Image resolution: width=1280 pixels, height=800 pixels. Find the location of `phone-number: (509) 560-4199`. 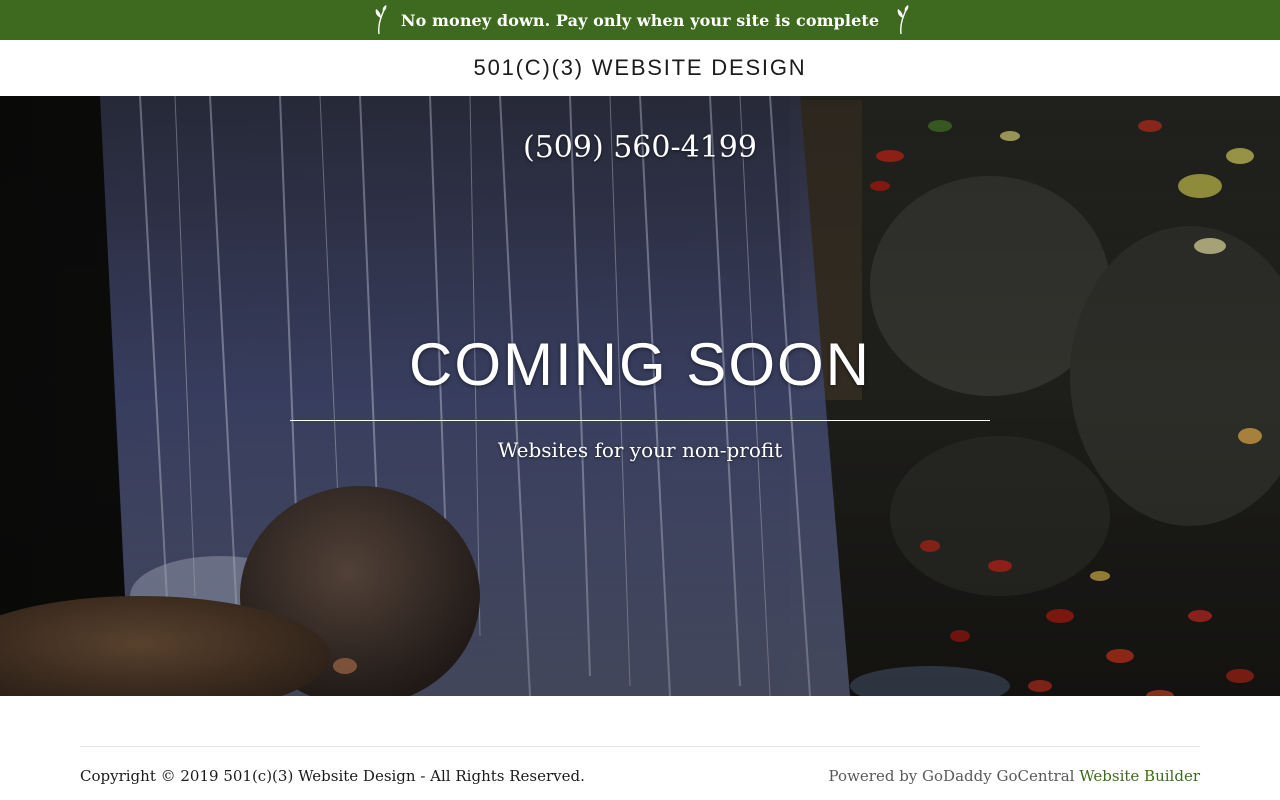

phone-number: (509) 560-4199 is located at coordinates (640, 147).